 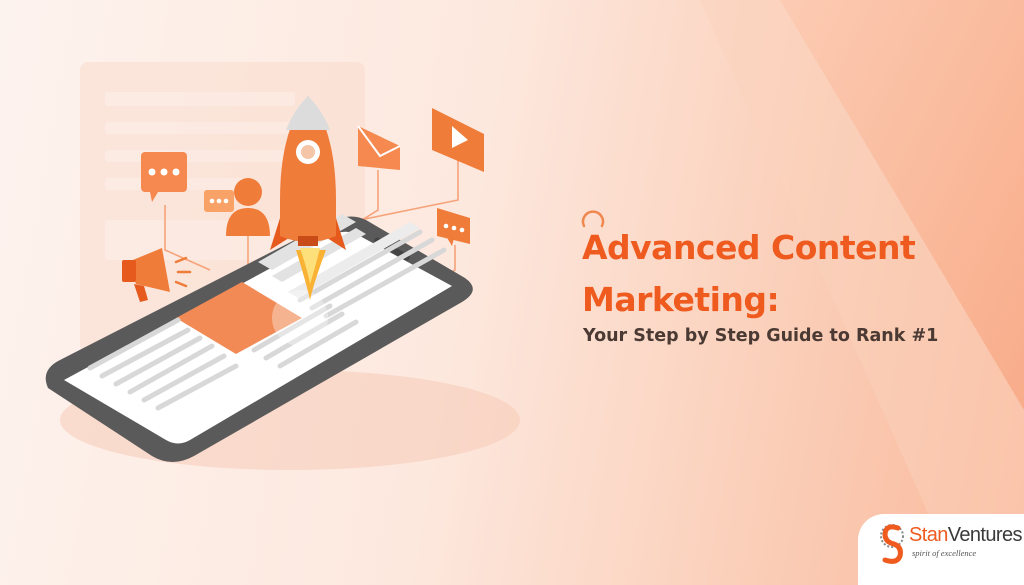 What do you see at coordinates (928, 535) in the screenshot?
I see `logo-brand-part1: Stan` at bounding box center [928, 535].